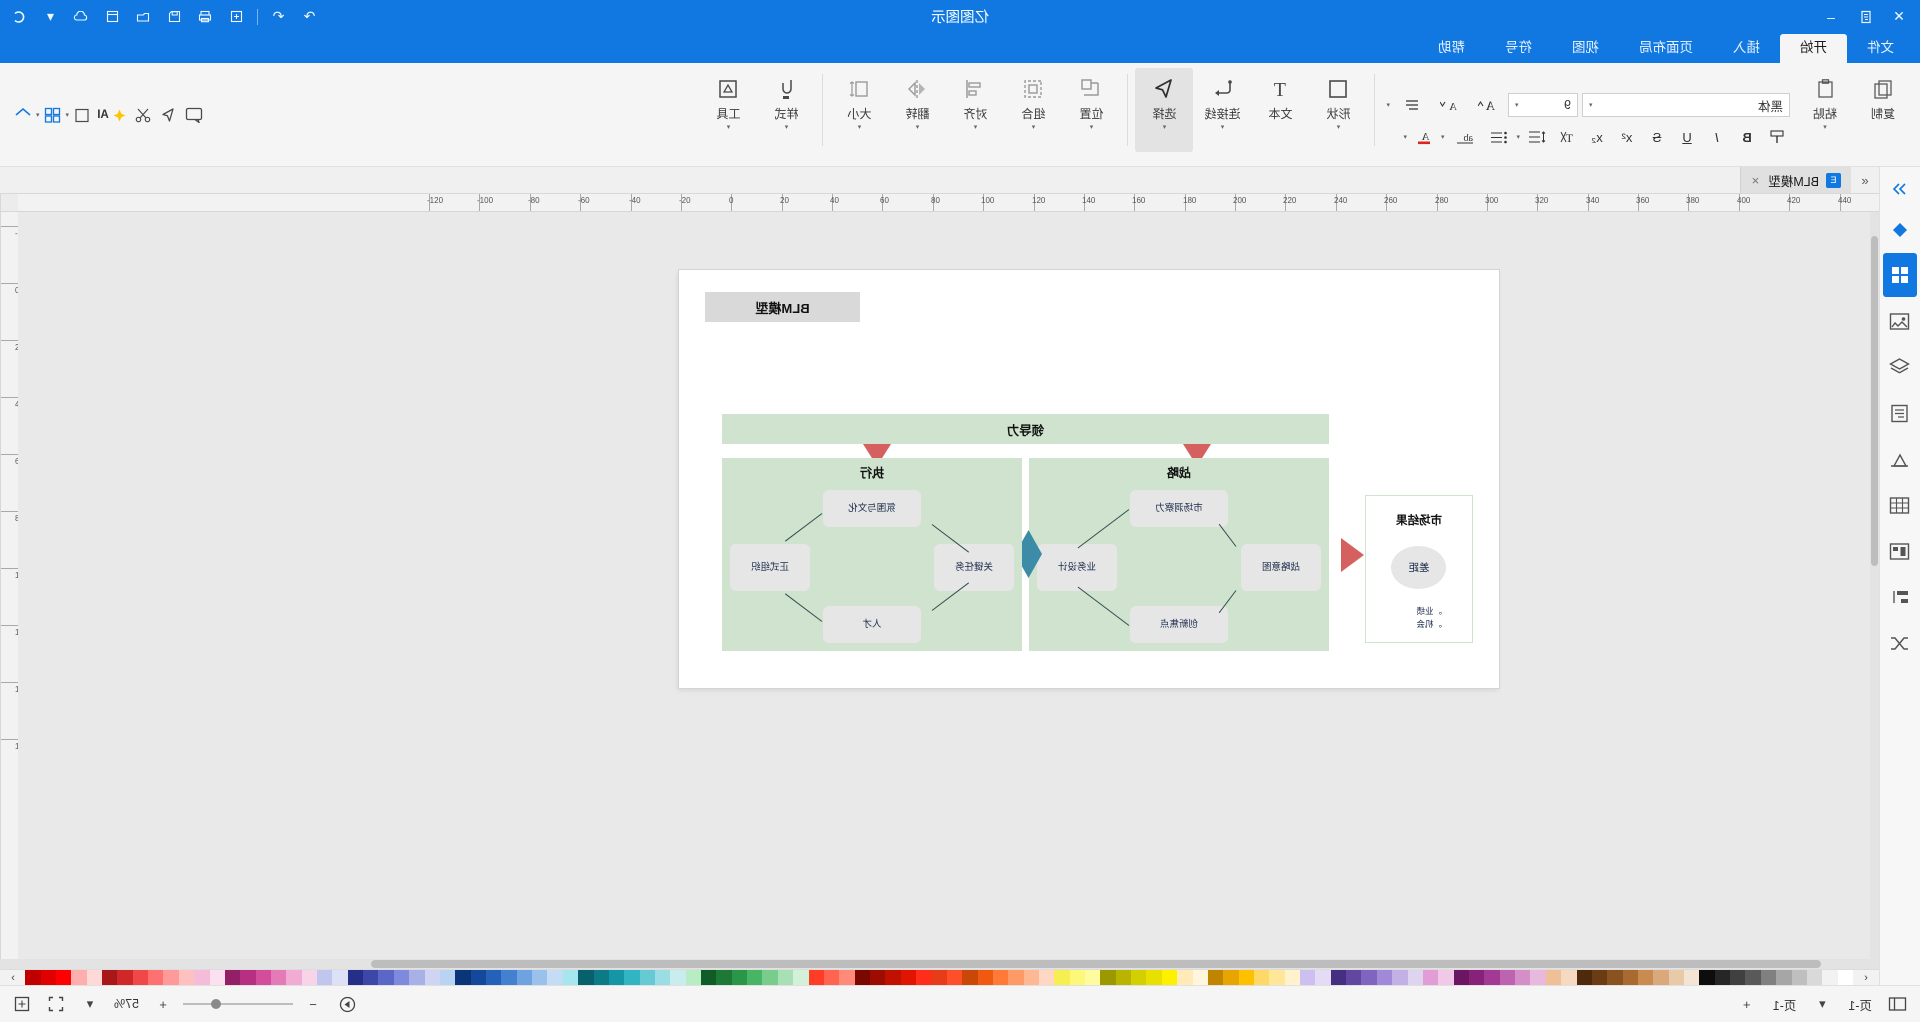  Describe the element at coordinates (9, 585) in the screenshot. I see `vertical-ruler: -20 0 20 40 60 80 100 120 140 160` at that location.